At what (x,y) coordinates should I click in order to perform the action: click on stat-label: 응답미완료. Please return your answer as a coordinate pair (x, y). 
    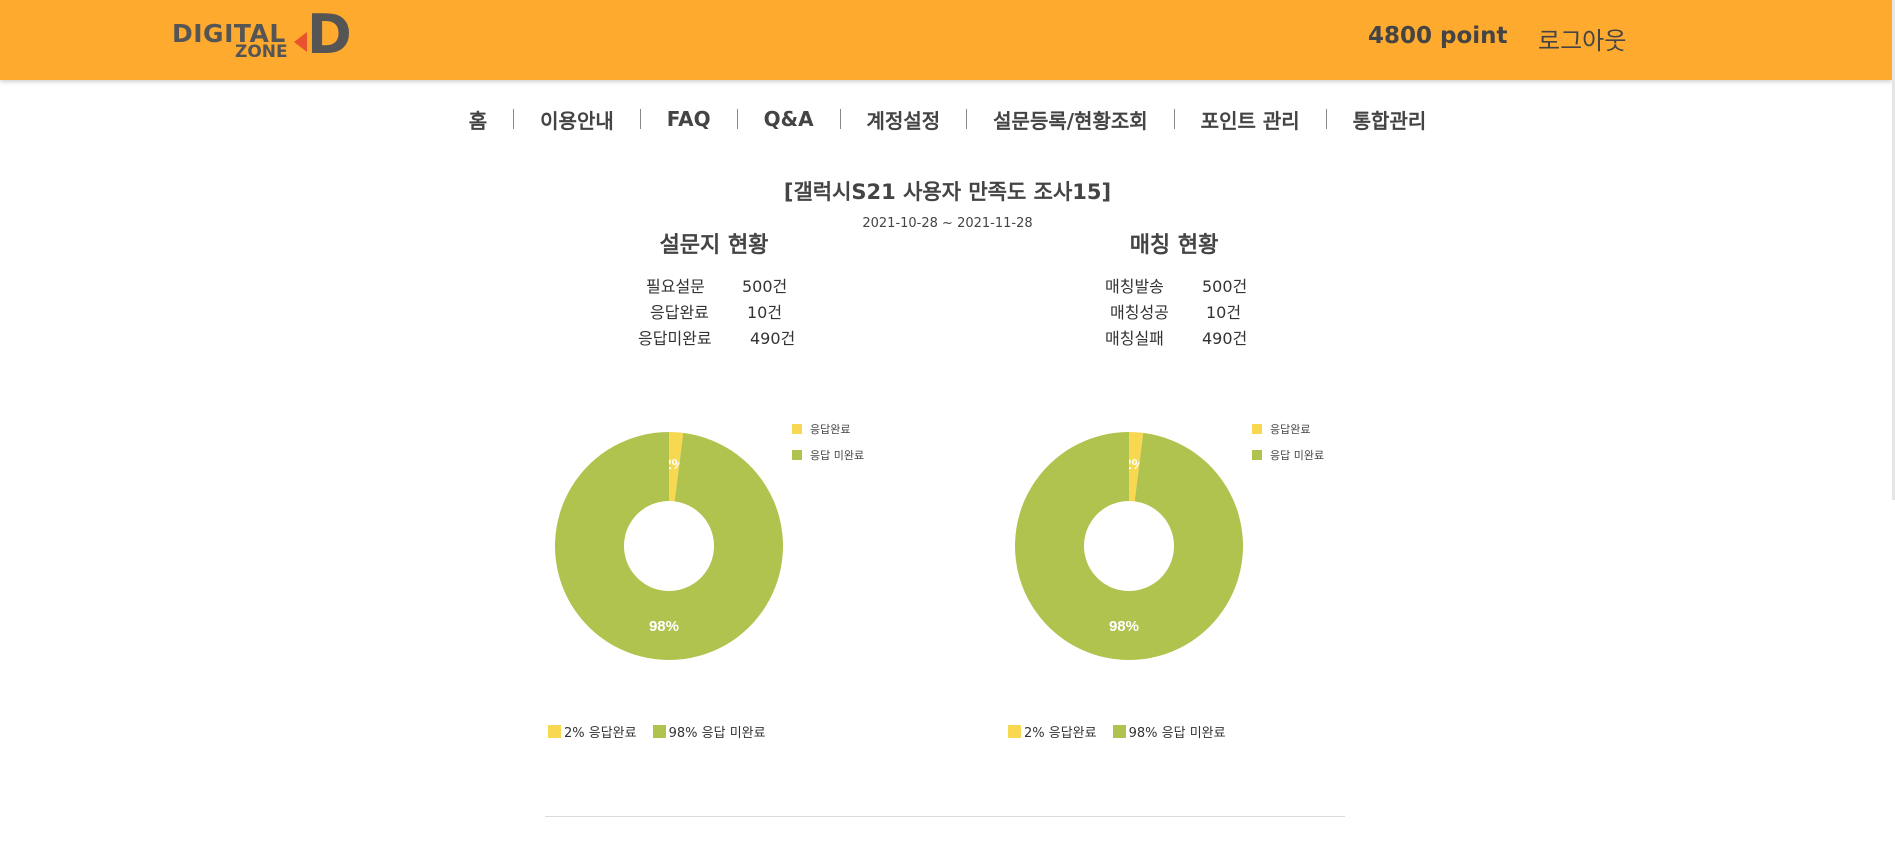
    Looking at the image, I should click on (675, 338).